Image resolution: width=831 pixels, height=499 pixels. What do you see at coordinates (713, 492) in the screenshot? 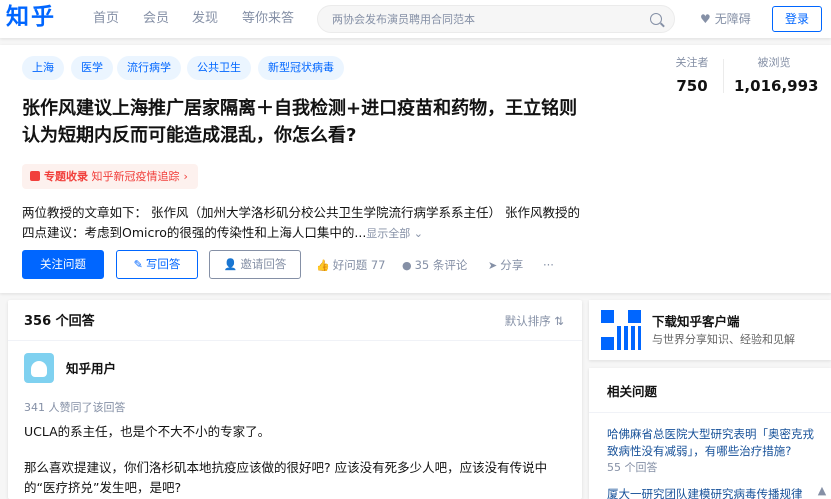
I see `related-question-link: 厦大一研究团队建模研究病毒传播规律` at bounding box center [713, 492].